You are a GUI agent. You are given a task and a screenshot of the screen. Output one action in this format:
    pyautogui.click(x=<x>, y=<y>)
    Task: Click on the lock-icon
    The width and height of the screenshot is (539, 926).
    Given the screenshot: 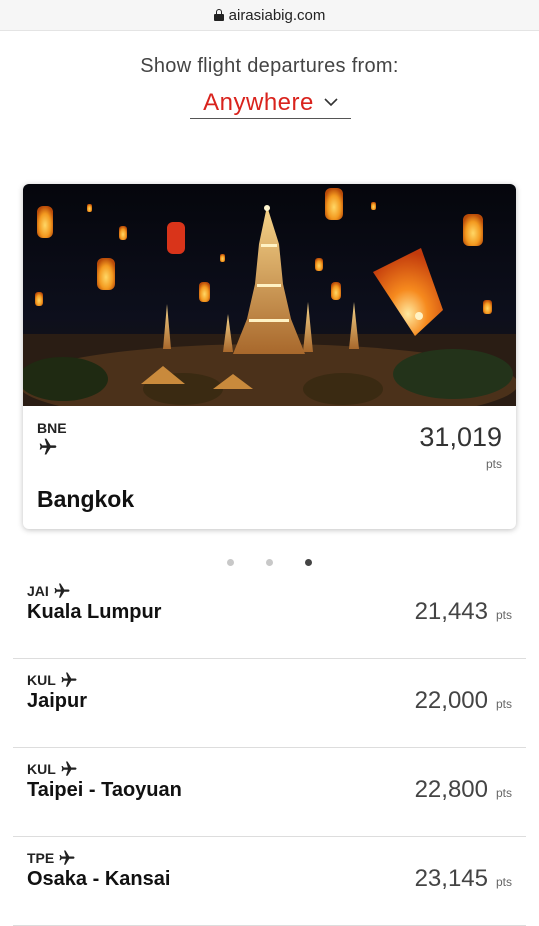 What is the action you would take?
    pyautogui.click(x=218, y=15)
    